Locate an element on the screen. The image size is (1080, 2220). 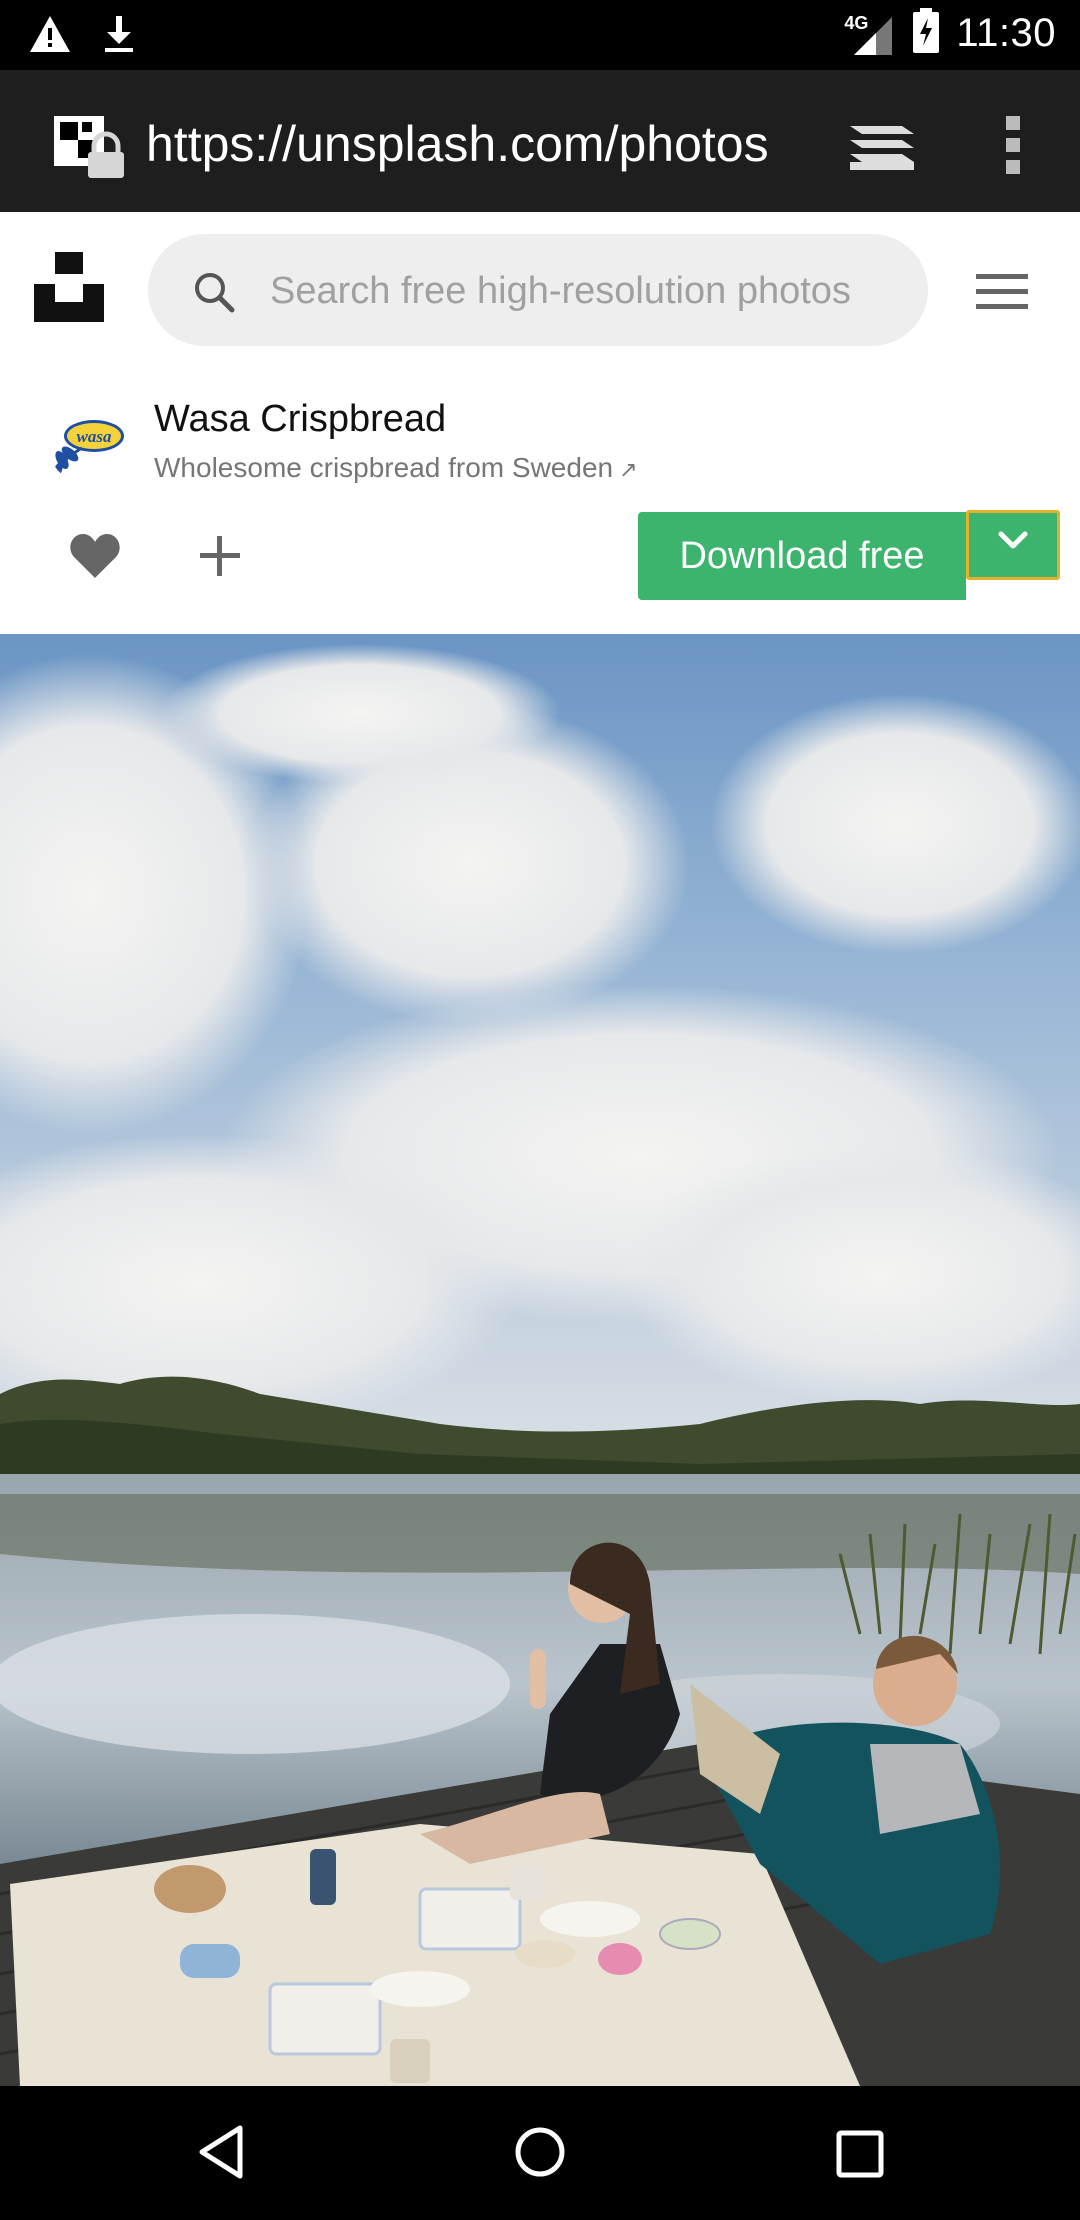
svg-text: wasa is located at coordinates (94, 436).